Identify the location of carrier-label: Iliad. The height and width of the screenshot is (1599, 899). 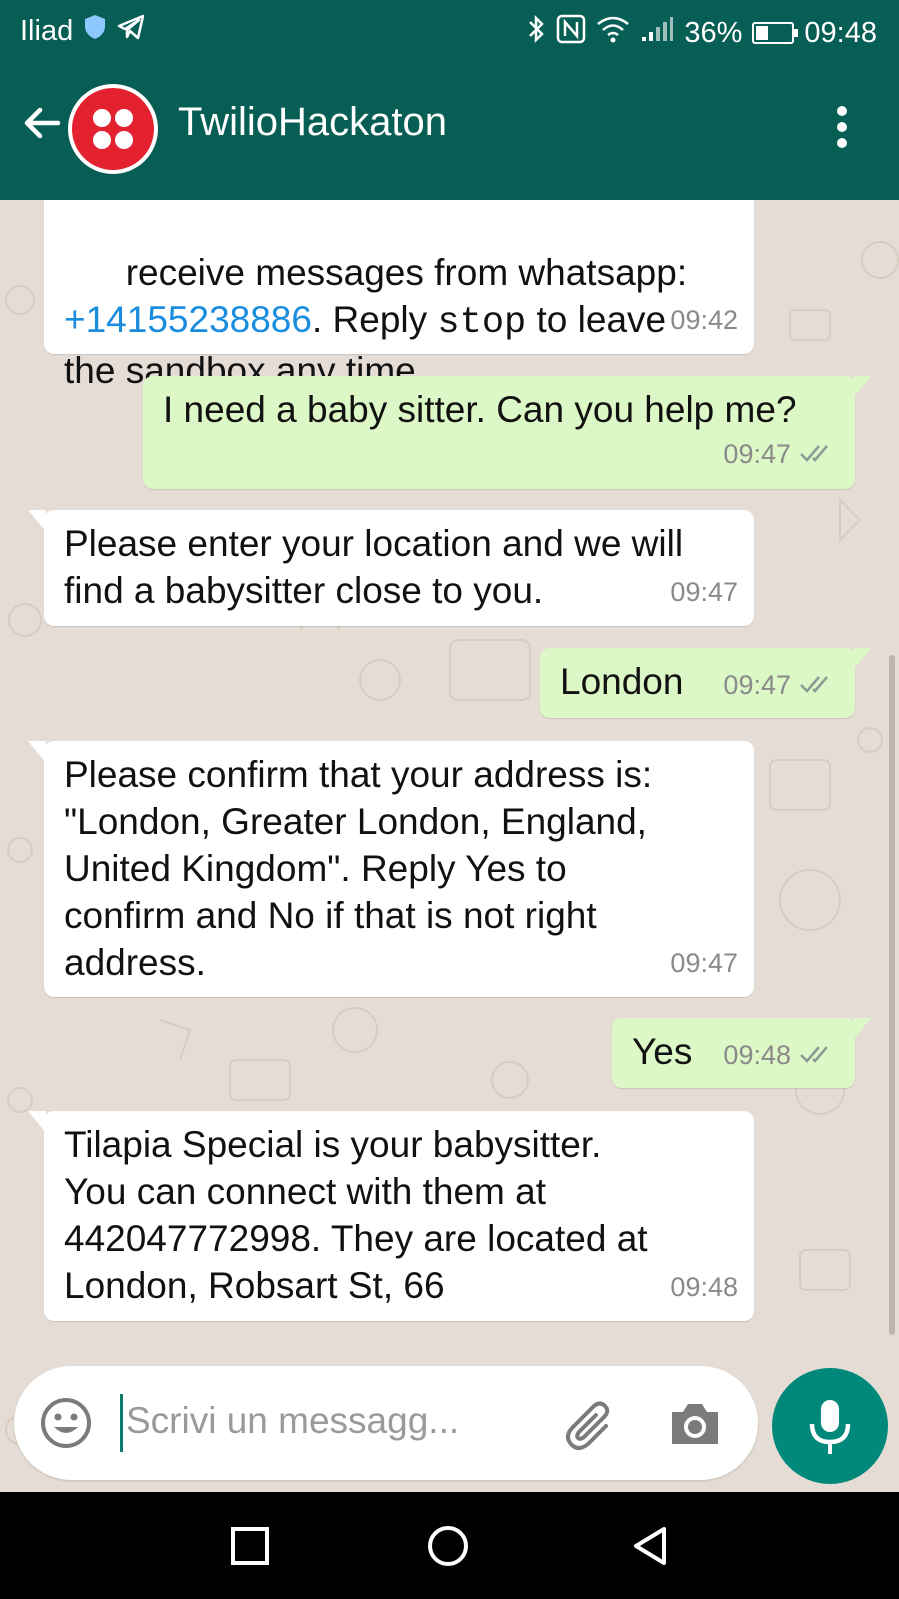
(47, 30).